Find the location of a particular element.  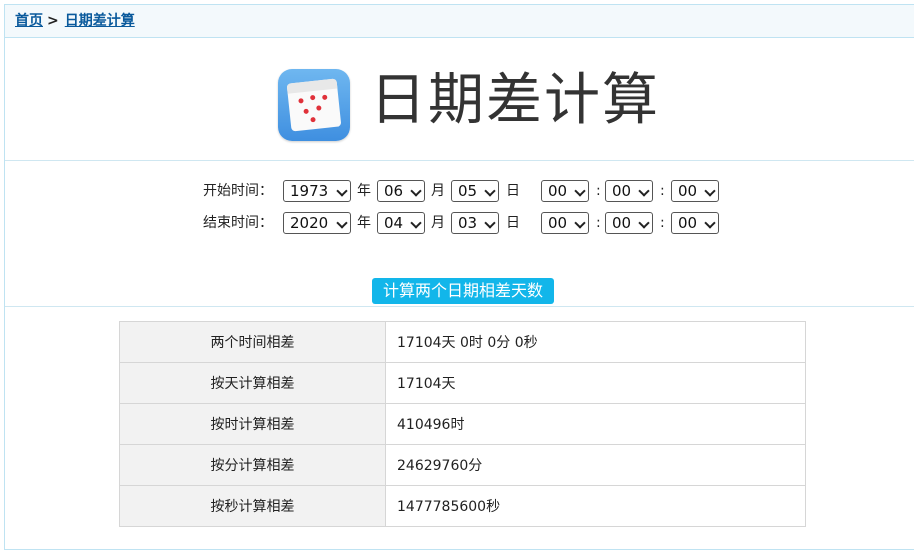

result-value: 17104天 0时 0分 0秒 is located at coordinates (595, 342).